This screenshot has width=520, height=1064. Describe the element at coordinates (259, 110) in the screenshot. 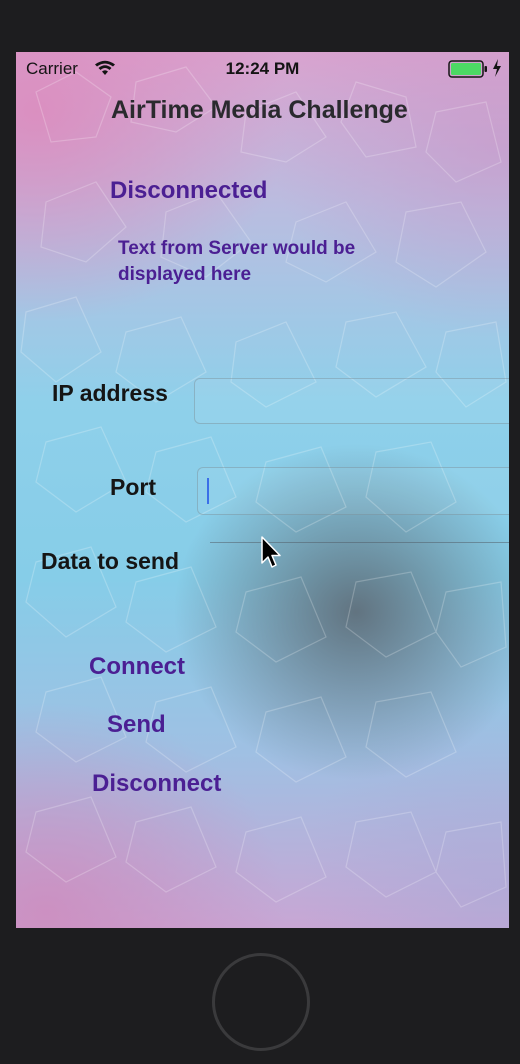

I see `app-title: AirTime Media Challenge` at that location.